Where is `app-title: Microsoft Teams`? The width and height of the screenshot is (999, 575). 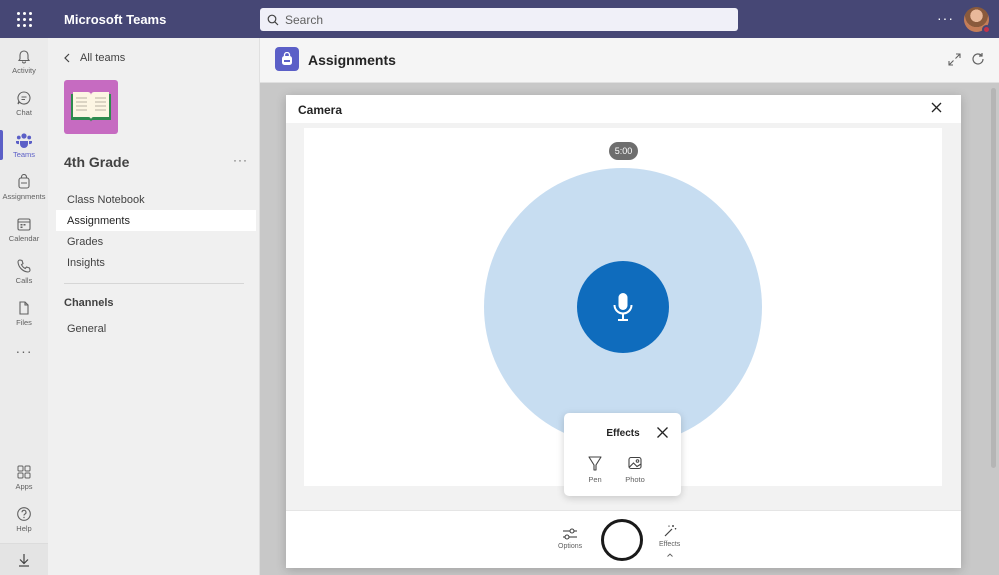
app-title: Microsoft Teams is located at coordinates (115, 19).